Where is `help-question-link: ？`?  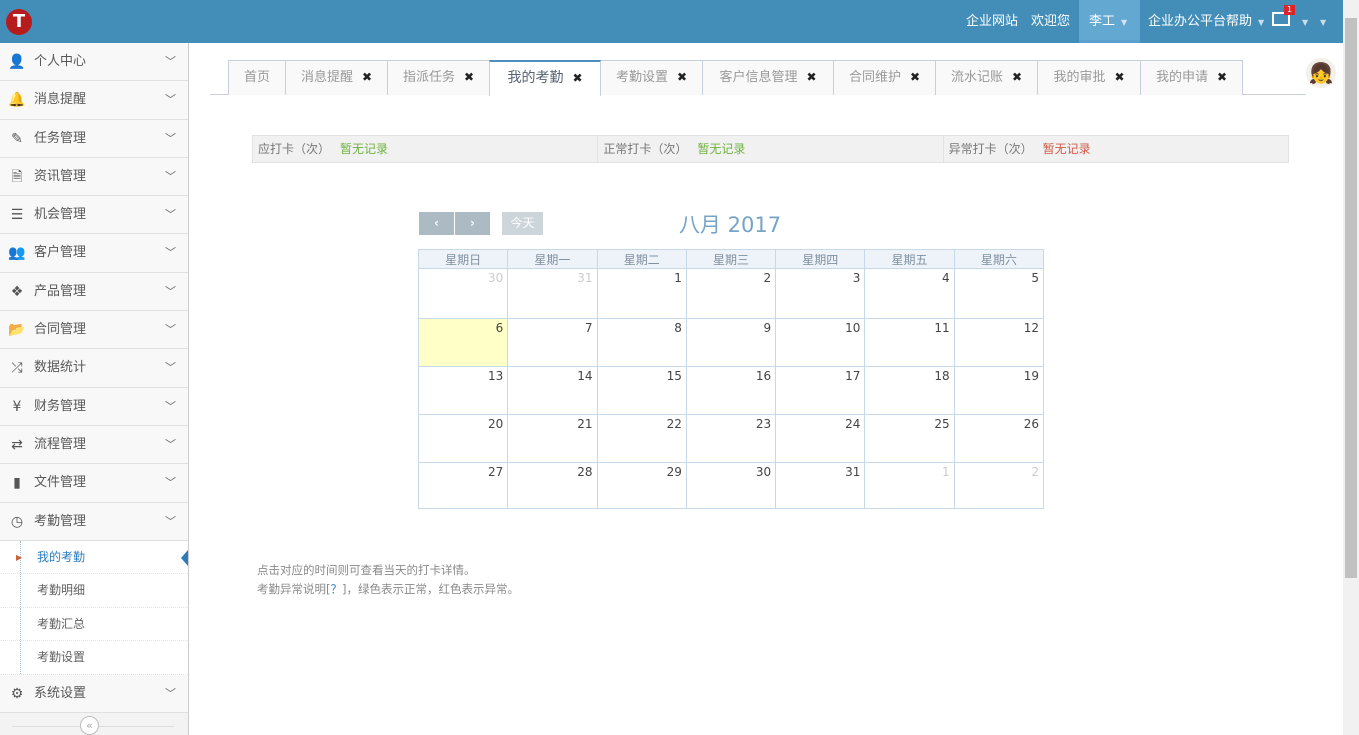
help-question-link: ？ is located at coordinates (337, 589).